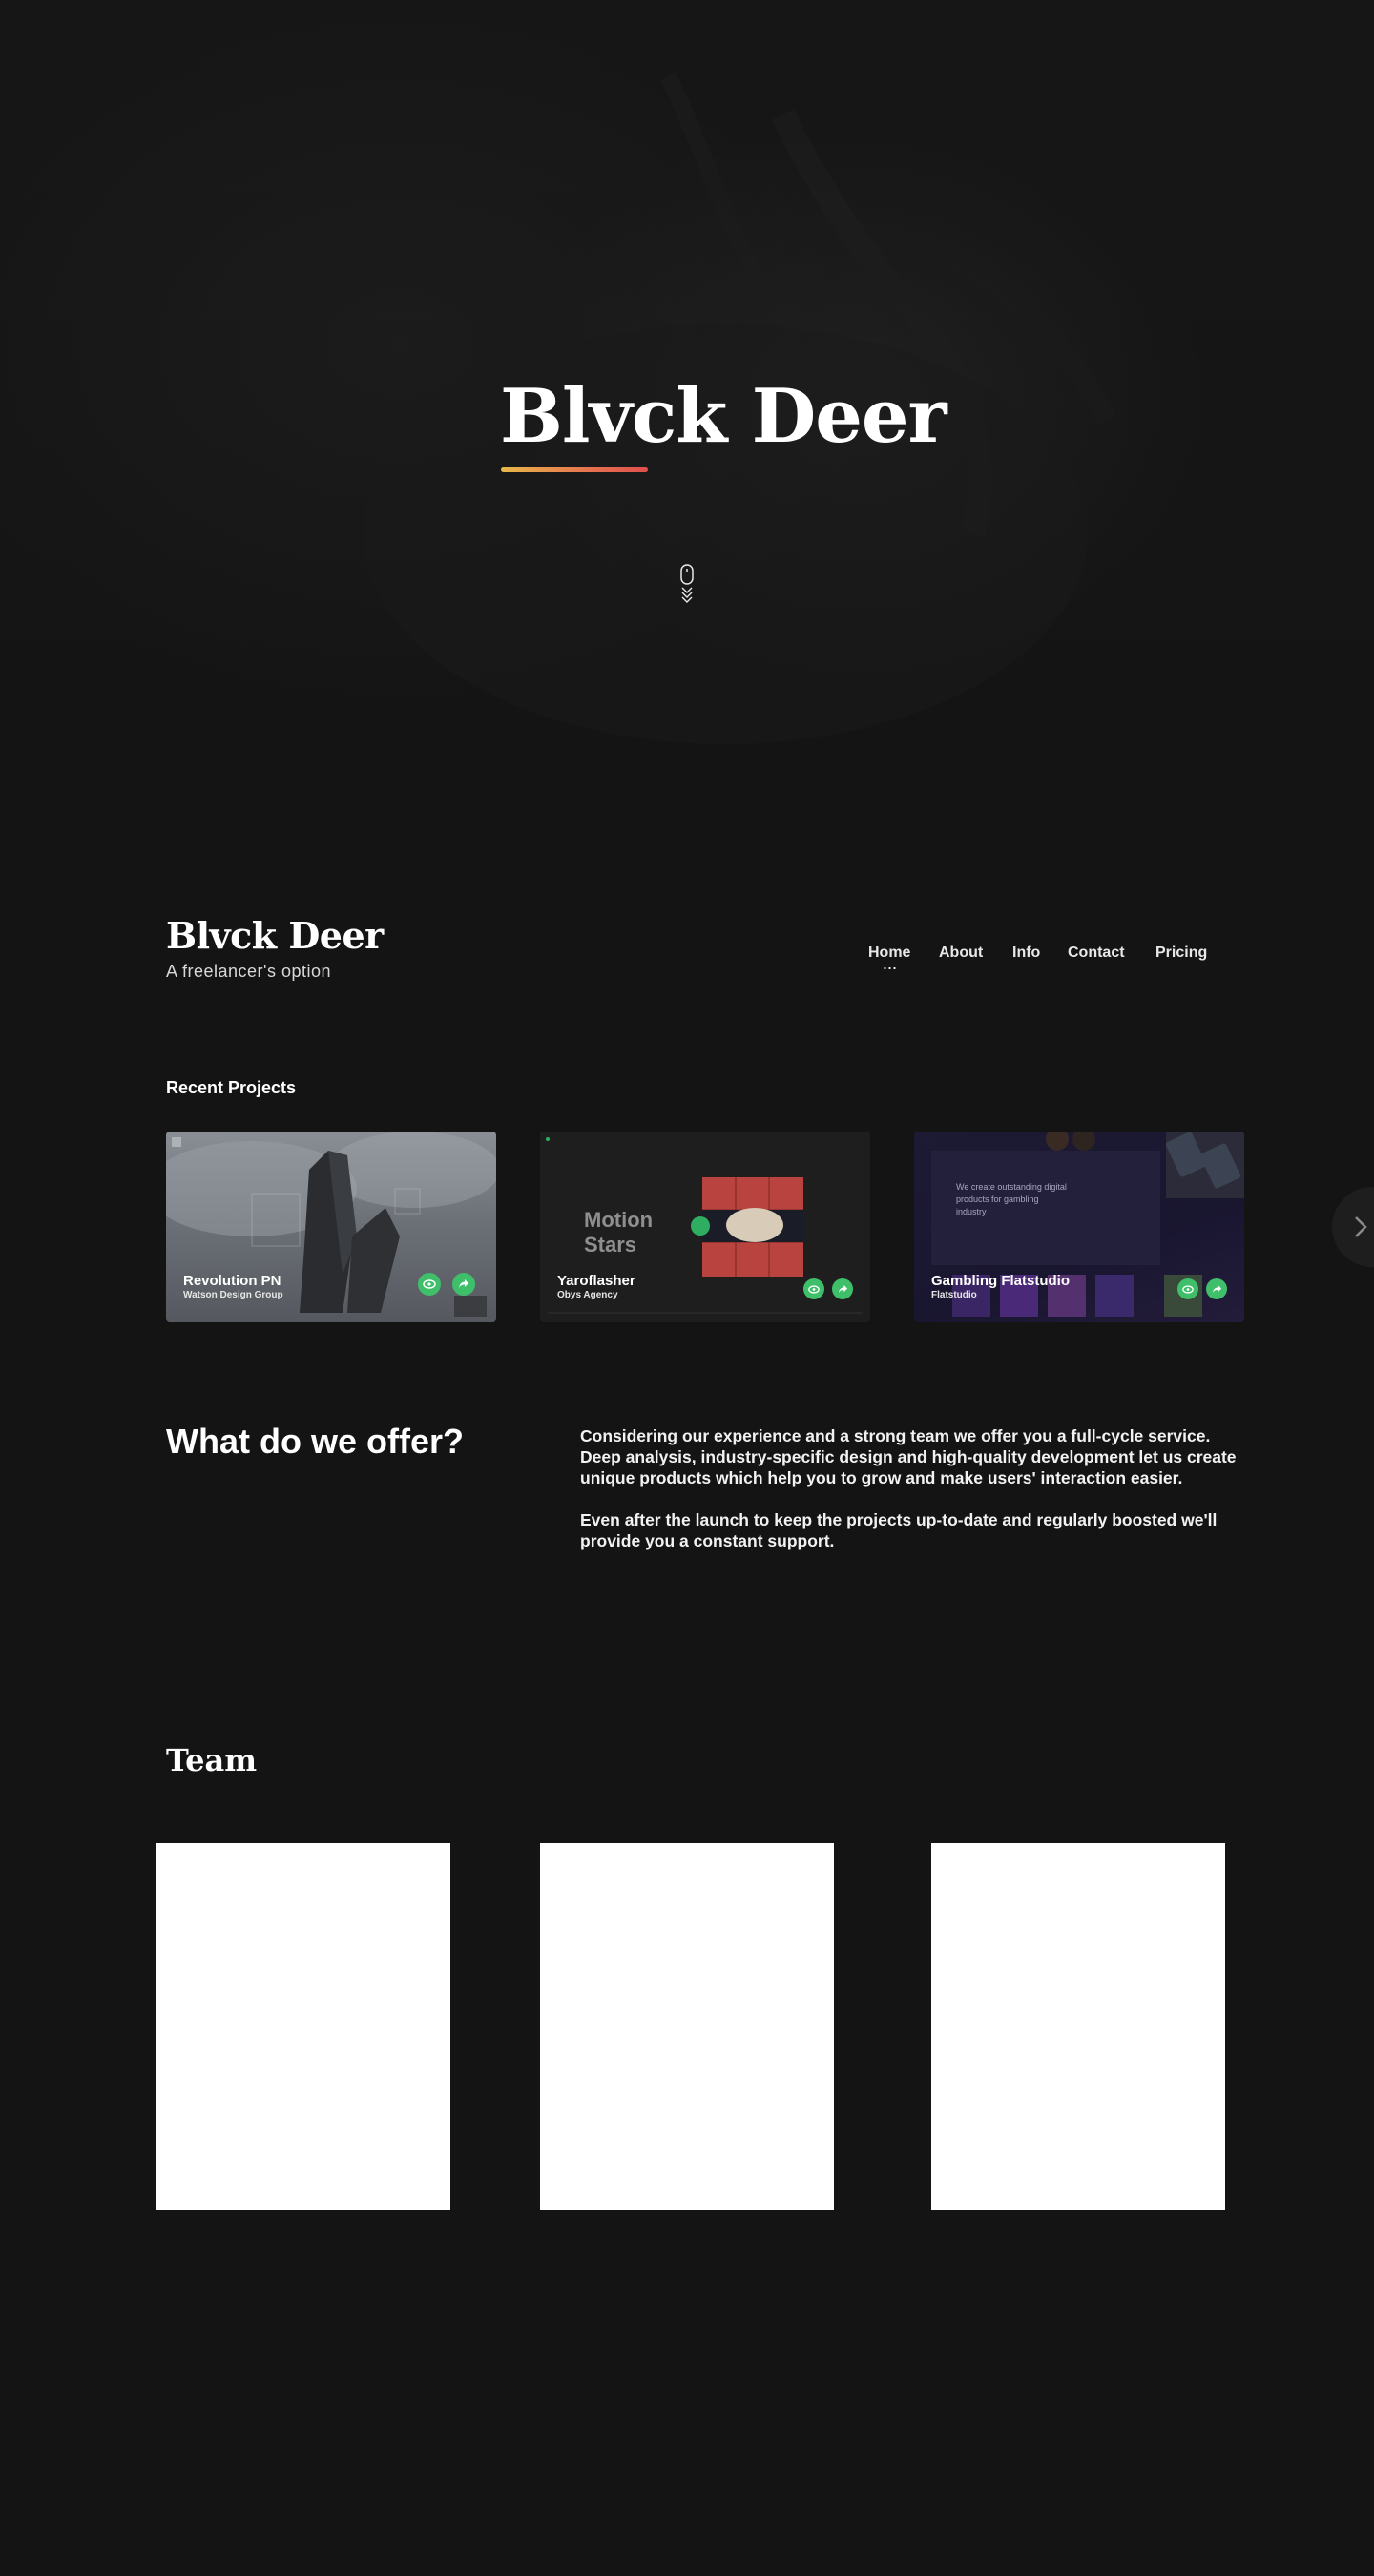  Describe the element at coordinates (275, 935) in the screenshot. I see `brand-title: Blvck Deer` at that location.